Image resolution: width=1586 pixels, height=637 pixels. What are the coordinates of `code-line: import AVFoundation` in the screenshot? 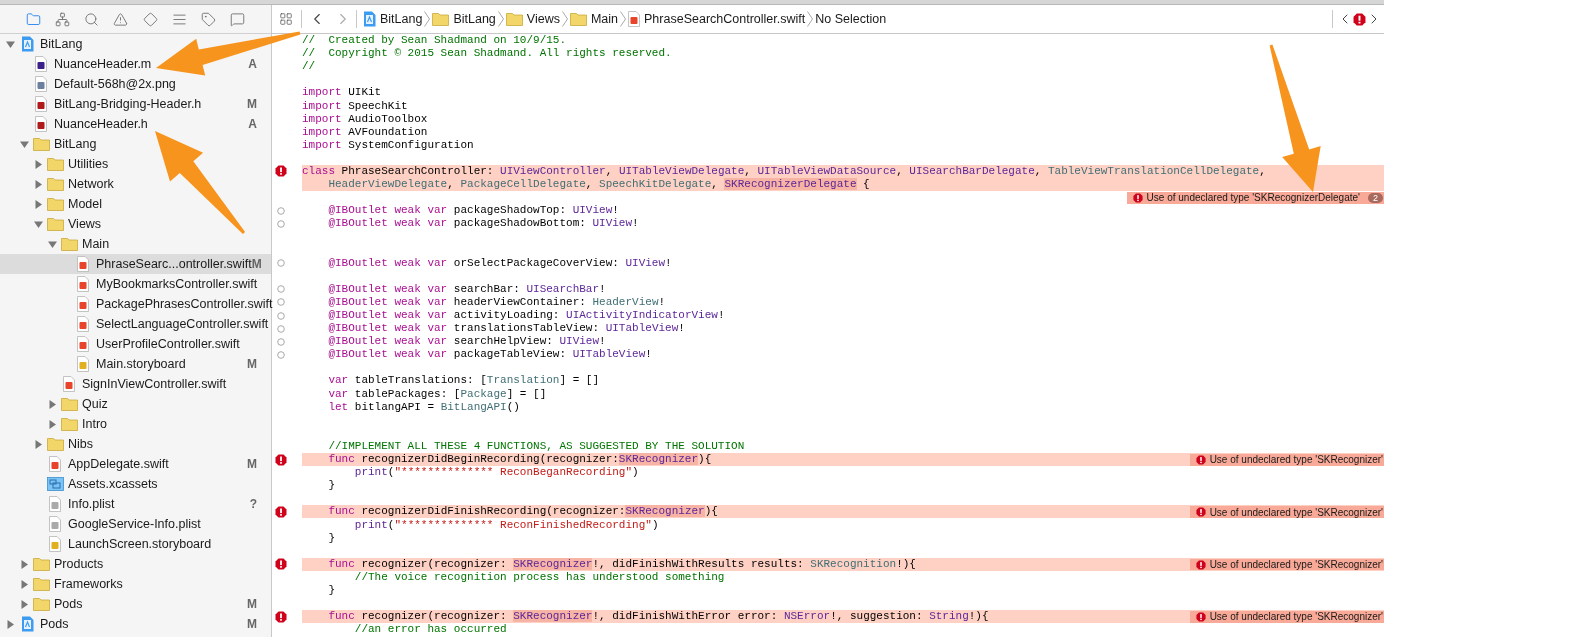 It's located at (365, 132).